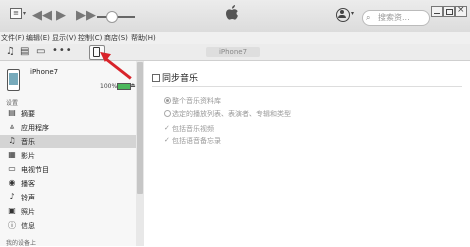  Describe the element at coordinates (13, 38) in the screenshot. I see `menu-file: 文件(F)` at that location.